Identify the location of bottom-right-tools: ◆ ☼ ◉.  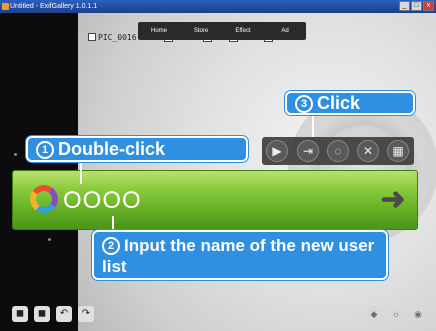
(396, 314).